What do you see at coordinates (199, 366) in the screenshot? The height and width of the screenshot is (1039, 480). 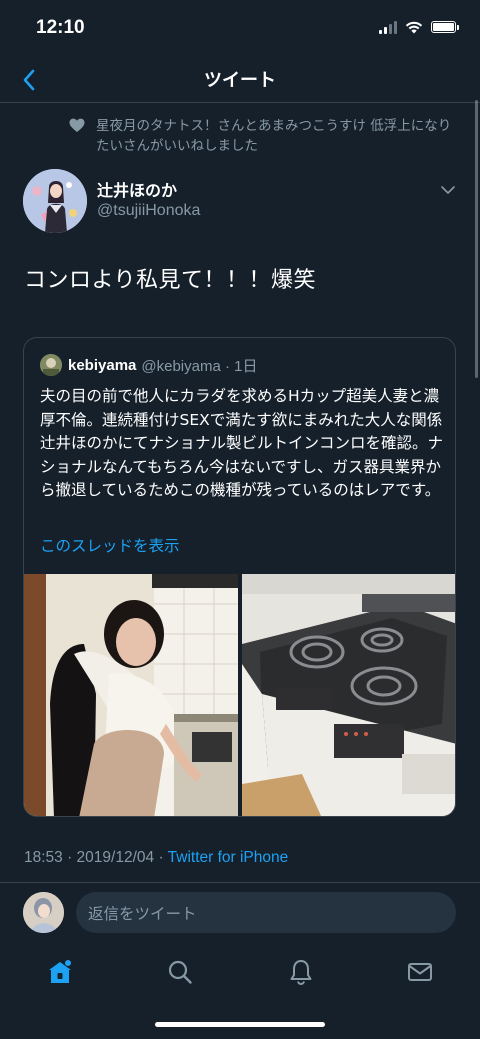 I see `quoted-author-handle-date: @kebiyama · 1日` at bounding box center [199, 366].